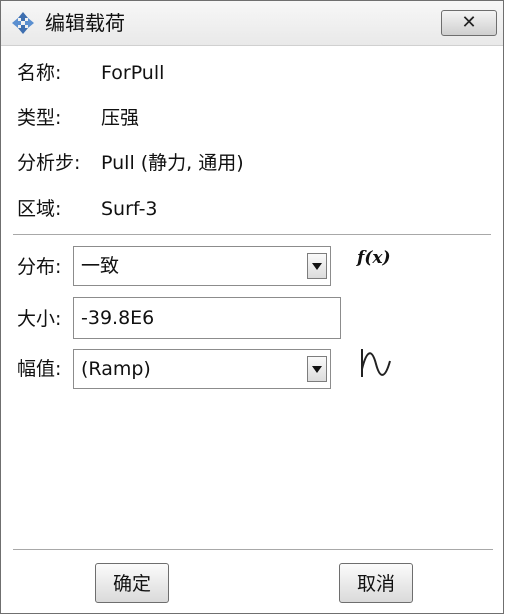  Describe the element at coordinates (374, 258) in the screenshot. I see `function-fx-icon: f(x)` at that location.